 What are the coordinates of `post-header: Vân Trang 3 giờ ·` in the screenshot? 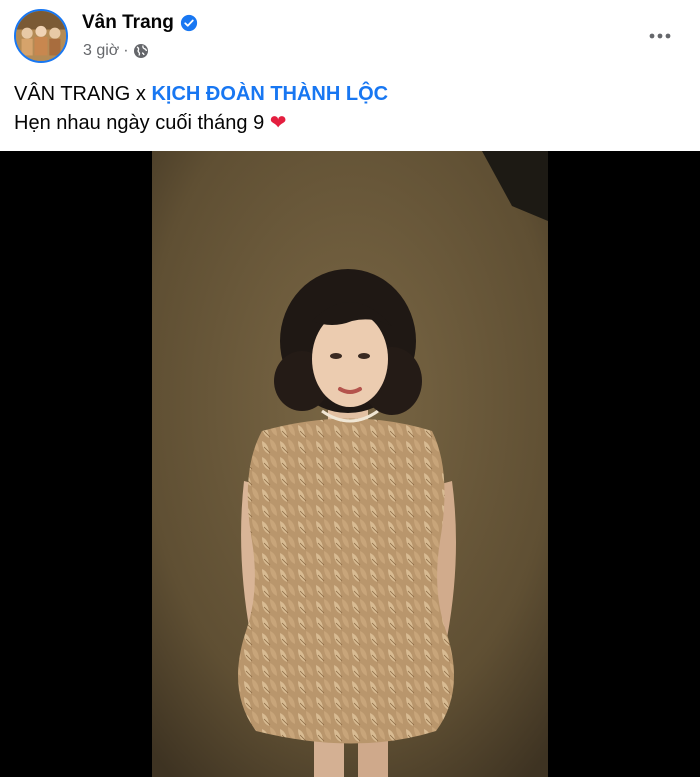 It's located at (350, 36).